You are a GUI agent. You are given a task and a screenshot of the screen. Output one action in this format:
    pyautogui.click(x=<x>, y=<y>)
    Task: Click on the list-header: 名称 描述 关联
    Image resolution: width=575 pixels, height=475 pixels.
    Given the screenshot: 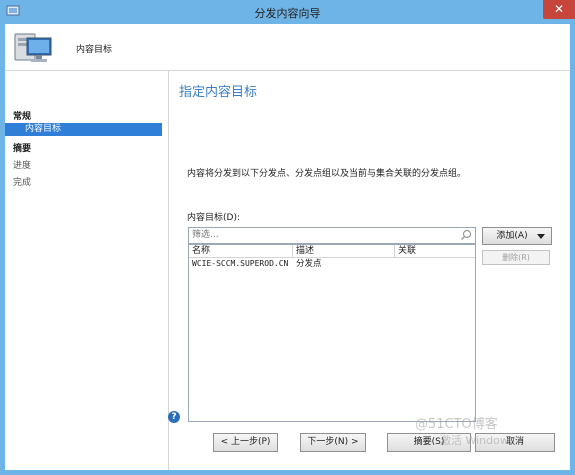 What is the action you would take?
    pyautogui.click(x=332, y=251)
    